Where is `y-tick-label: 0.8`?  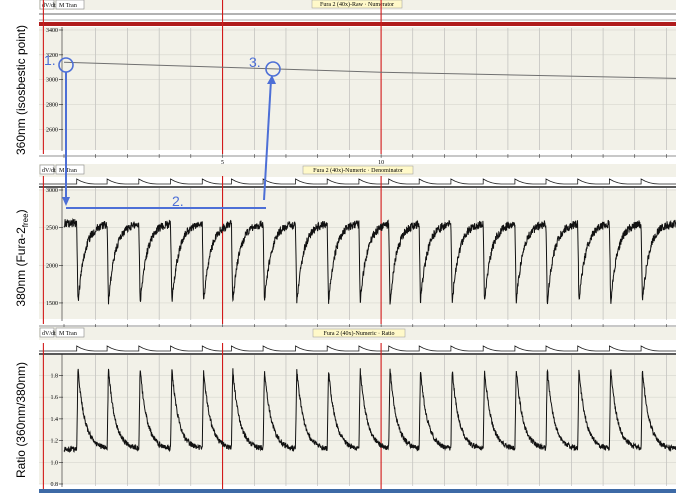
y-tick-label: 0.8 is located at coordinates (55, 485).